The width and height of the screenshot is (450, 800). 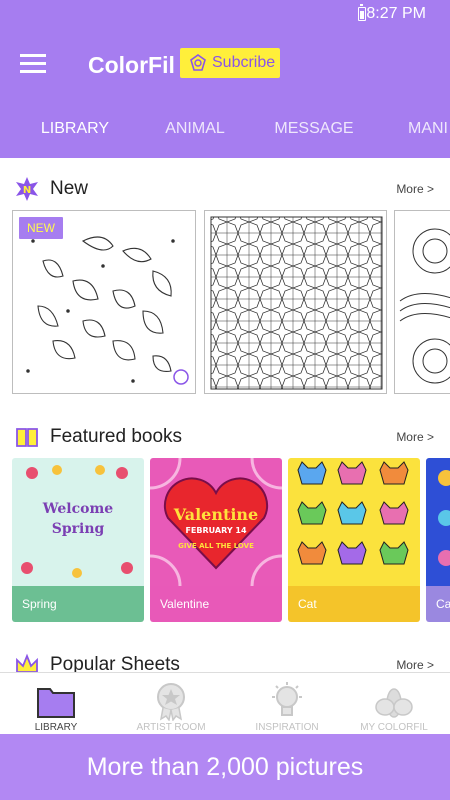 I want to click on section-popular-header: Popular Sheets More >, so click(x=225, y=661).